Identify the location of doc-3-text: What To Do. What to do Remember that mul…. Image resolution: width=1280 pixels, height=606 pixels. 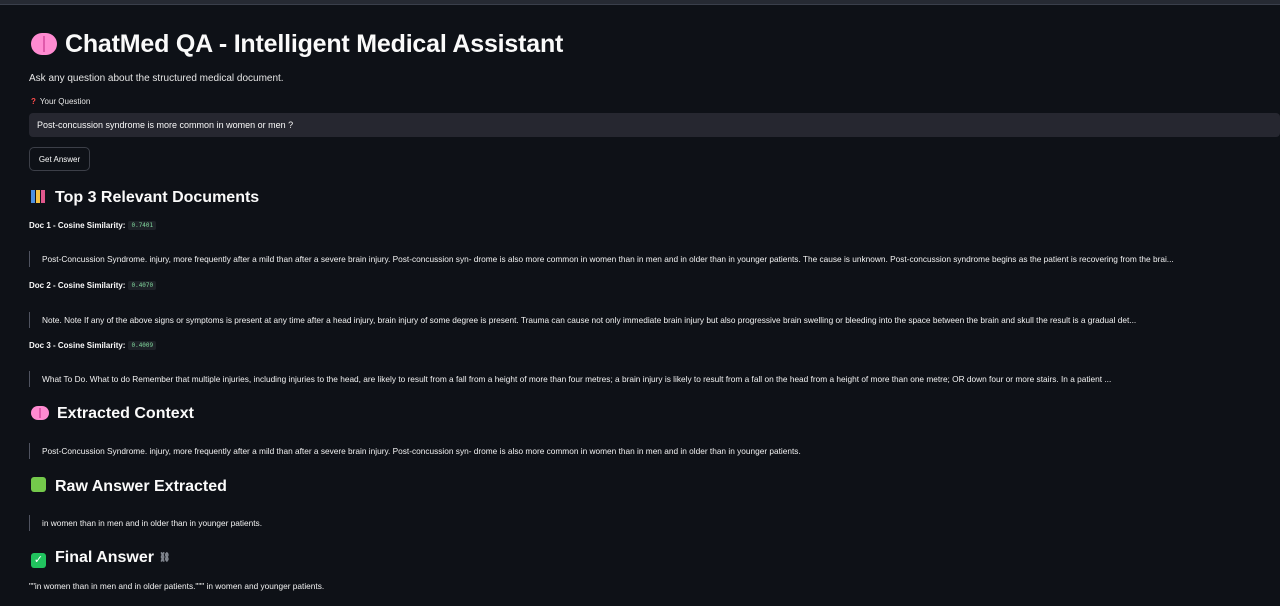
(654, 379).